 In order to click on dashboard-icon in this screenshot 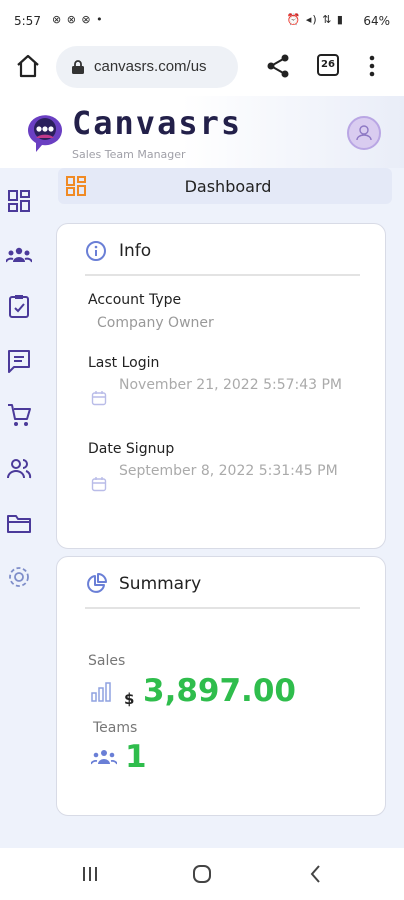, I will do `click(19, 201)`.